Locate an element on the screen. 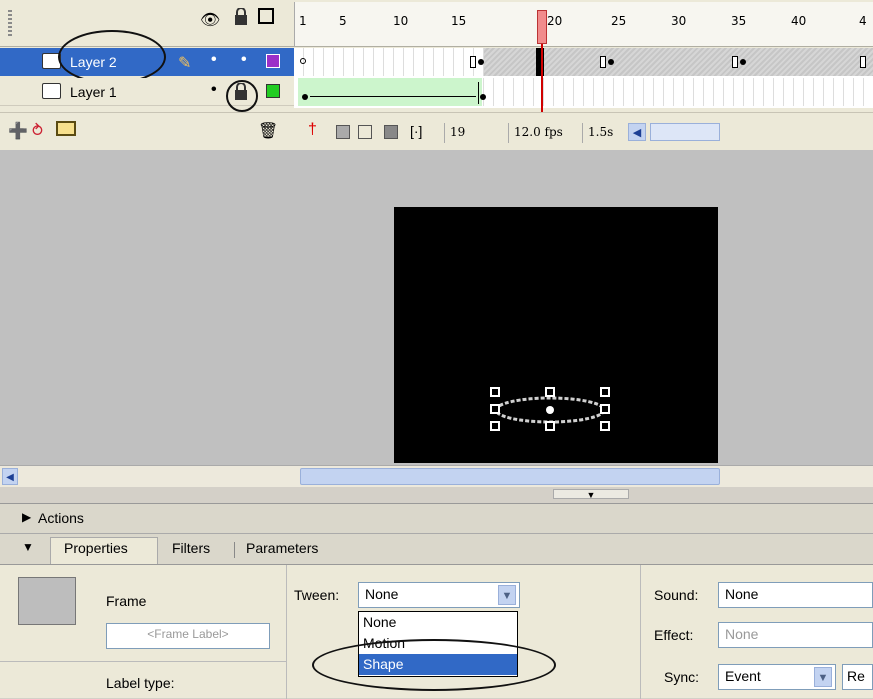 This screenshot has width=873, height=699. stage-horizontal-scrollbar: ◀ is located at coordinates (436, 476).